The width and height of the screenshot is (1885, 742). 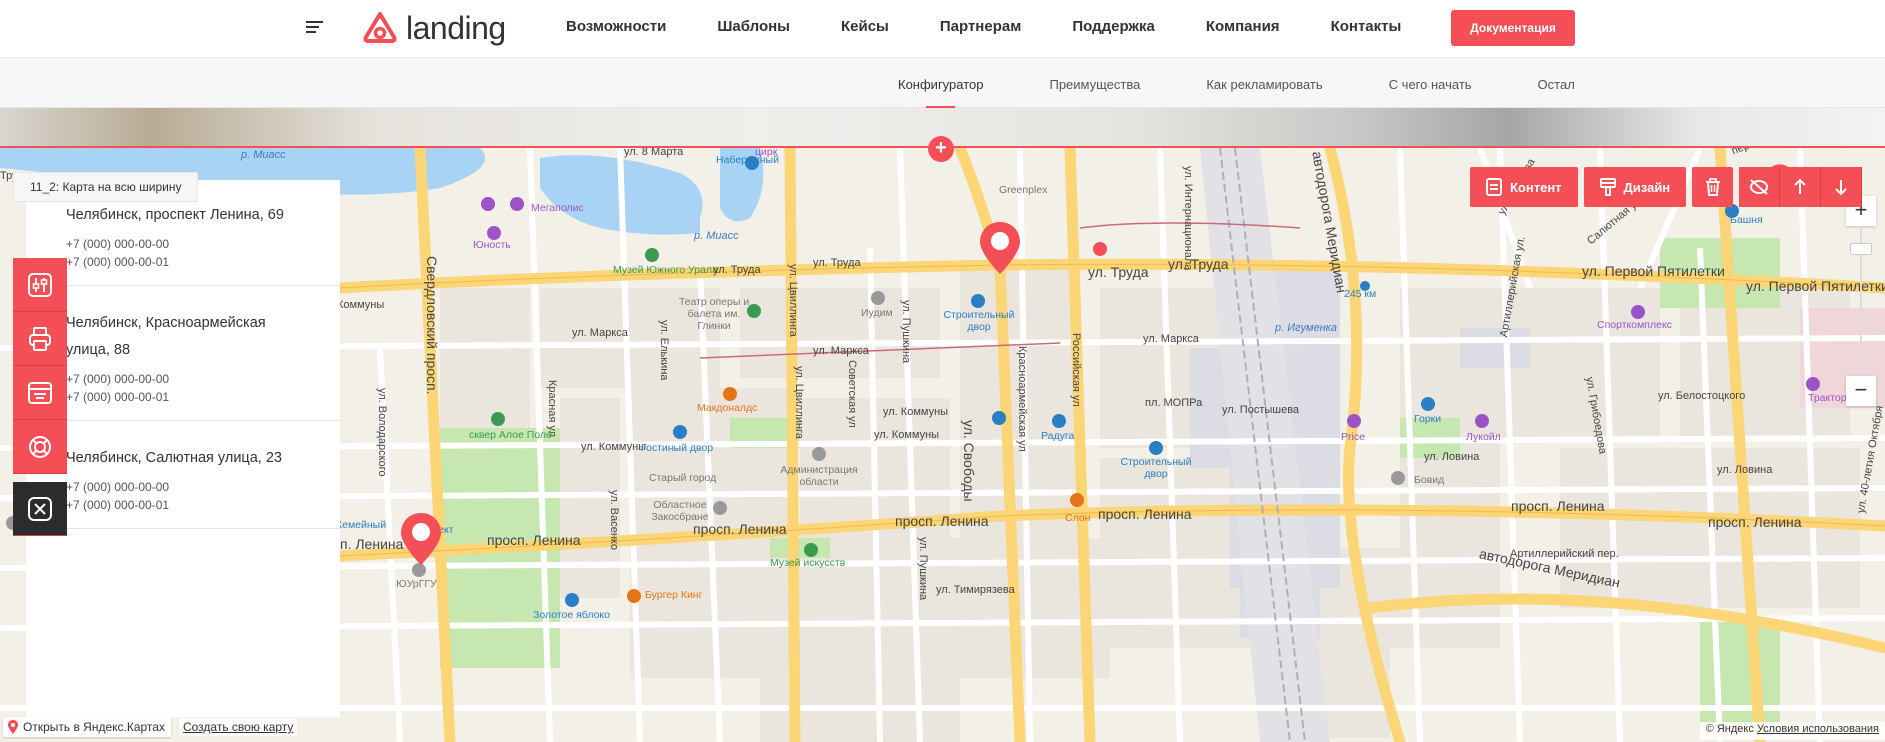 What do you see at coordinates (1647, 187) in the screenshot?
I see `design-button-label: Дизайн` at bounding box center [1647, 187].